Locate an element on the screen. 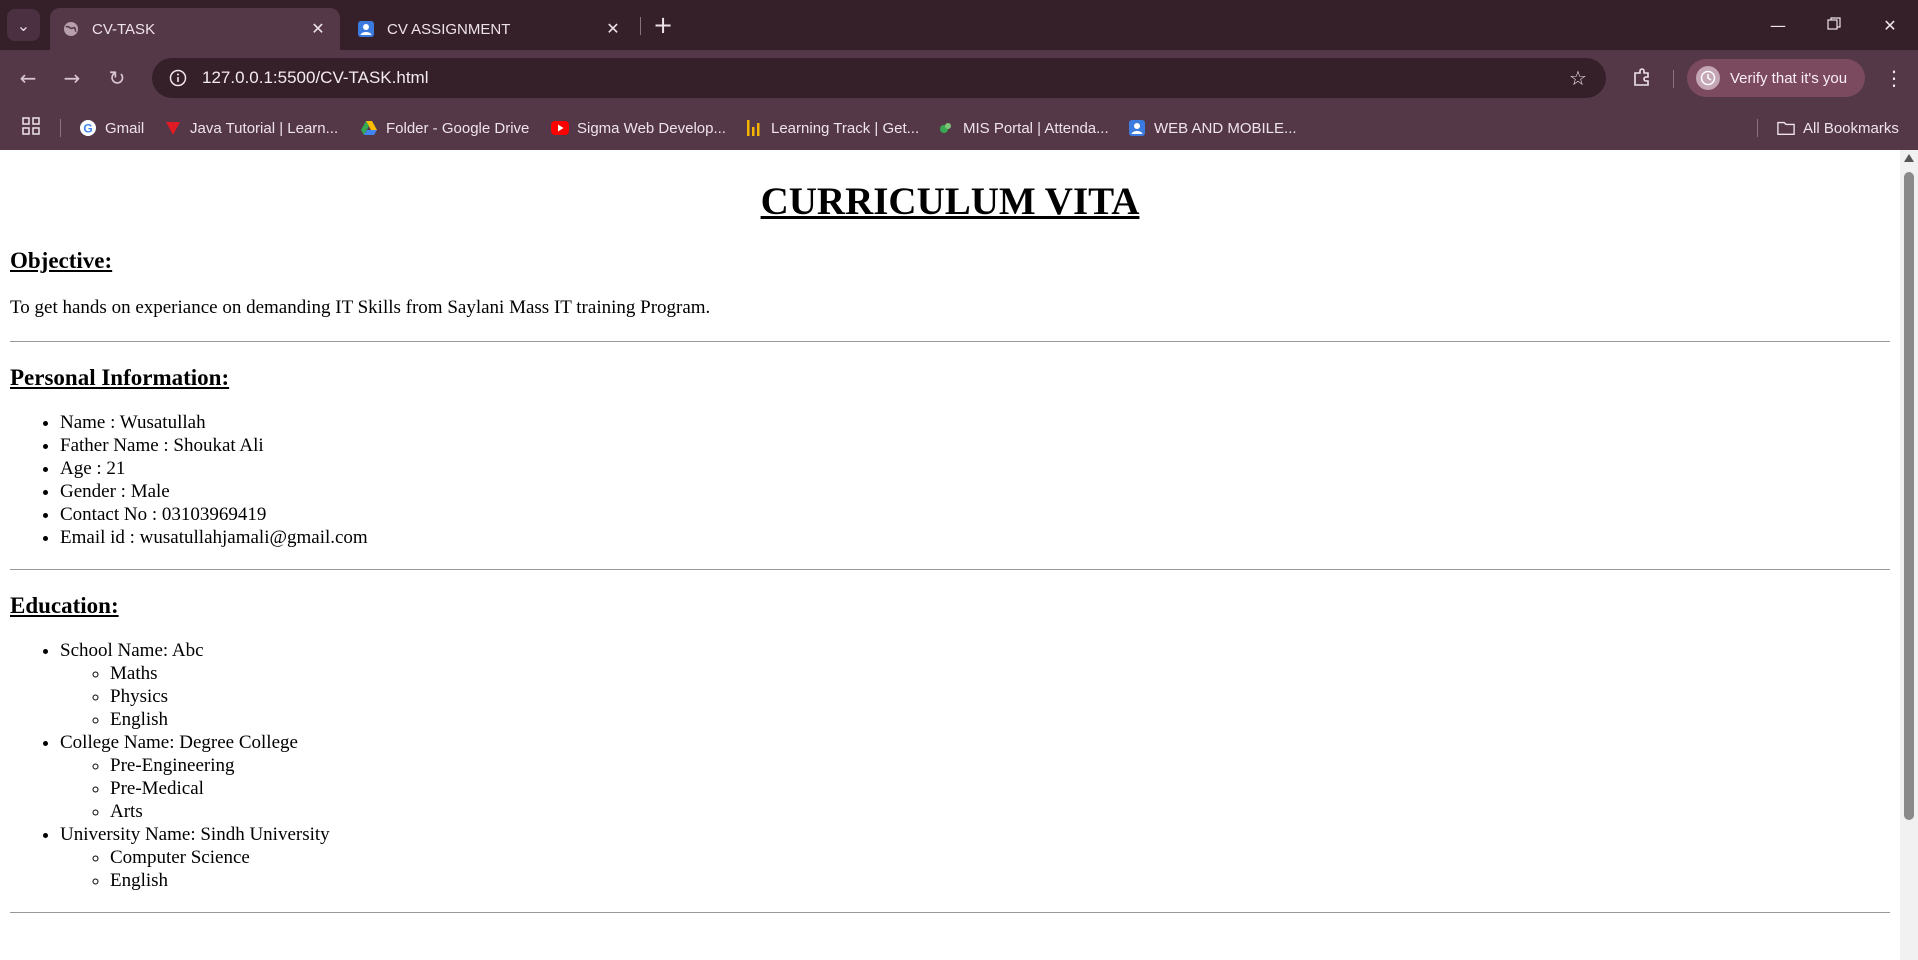 Image resolution: width=1918 pixels, height=960 pixels. reload-button: ↻ is located at coordinates (117, 78).